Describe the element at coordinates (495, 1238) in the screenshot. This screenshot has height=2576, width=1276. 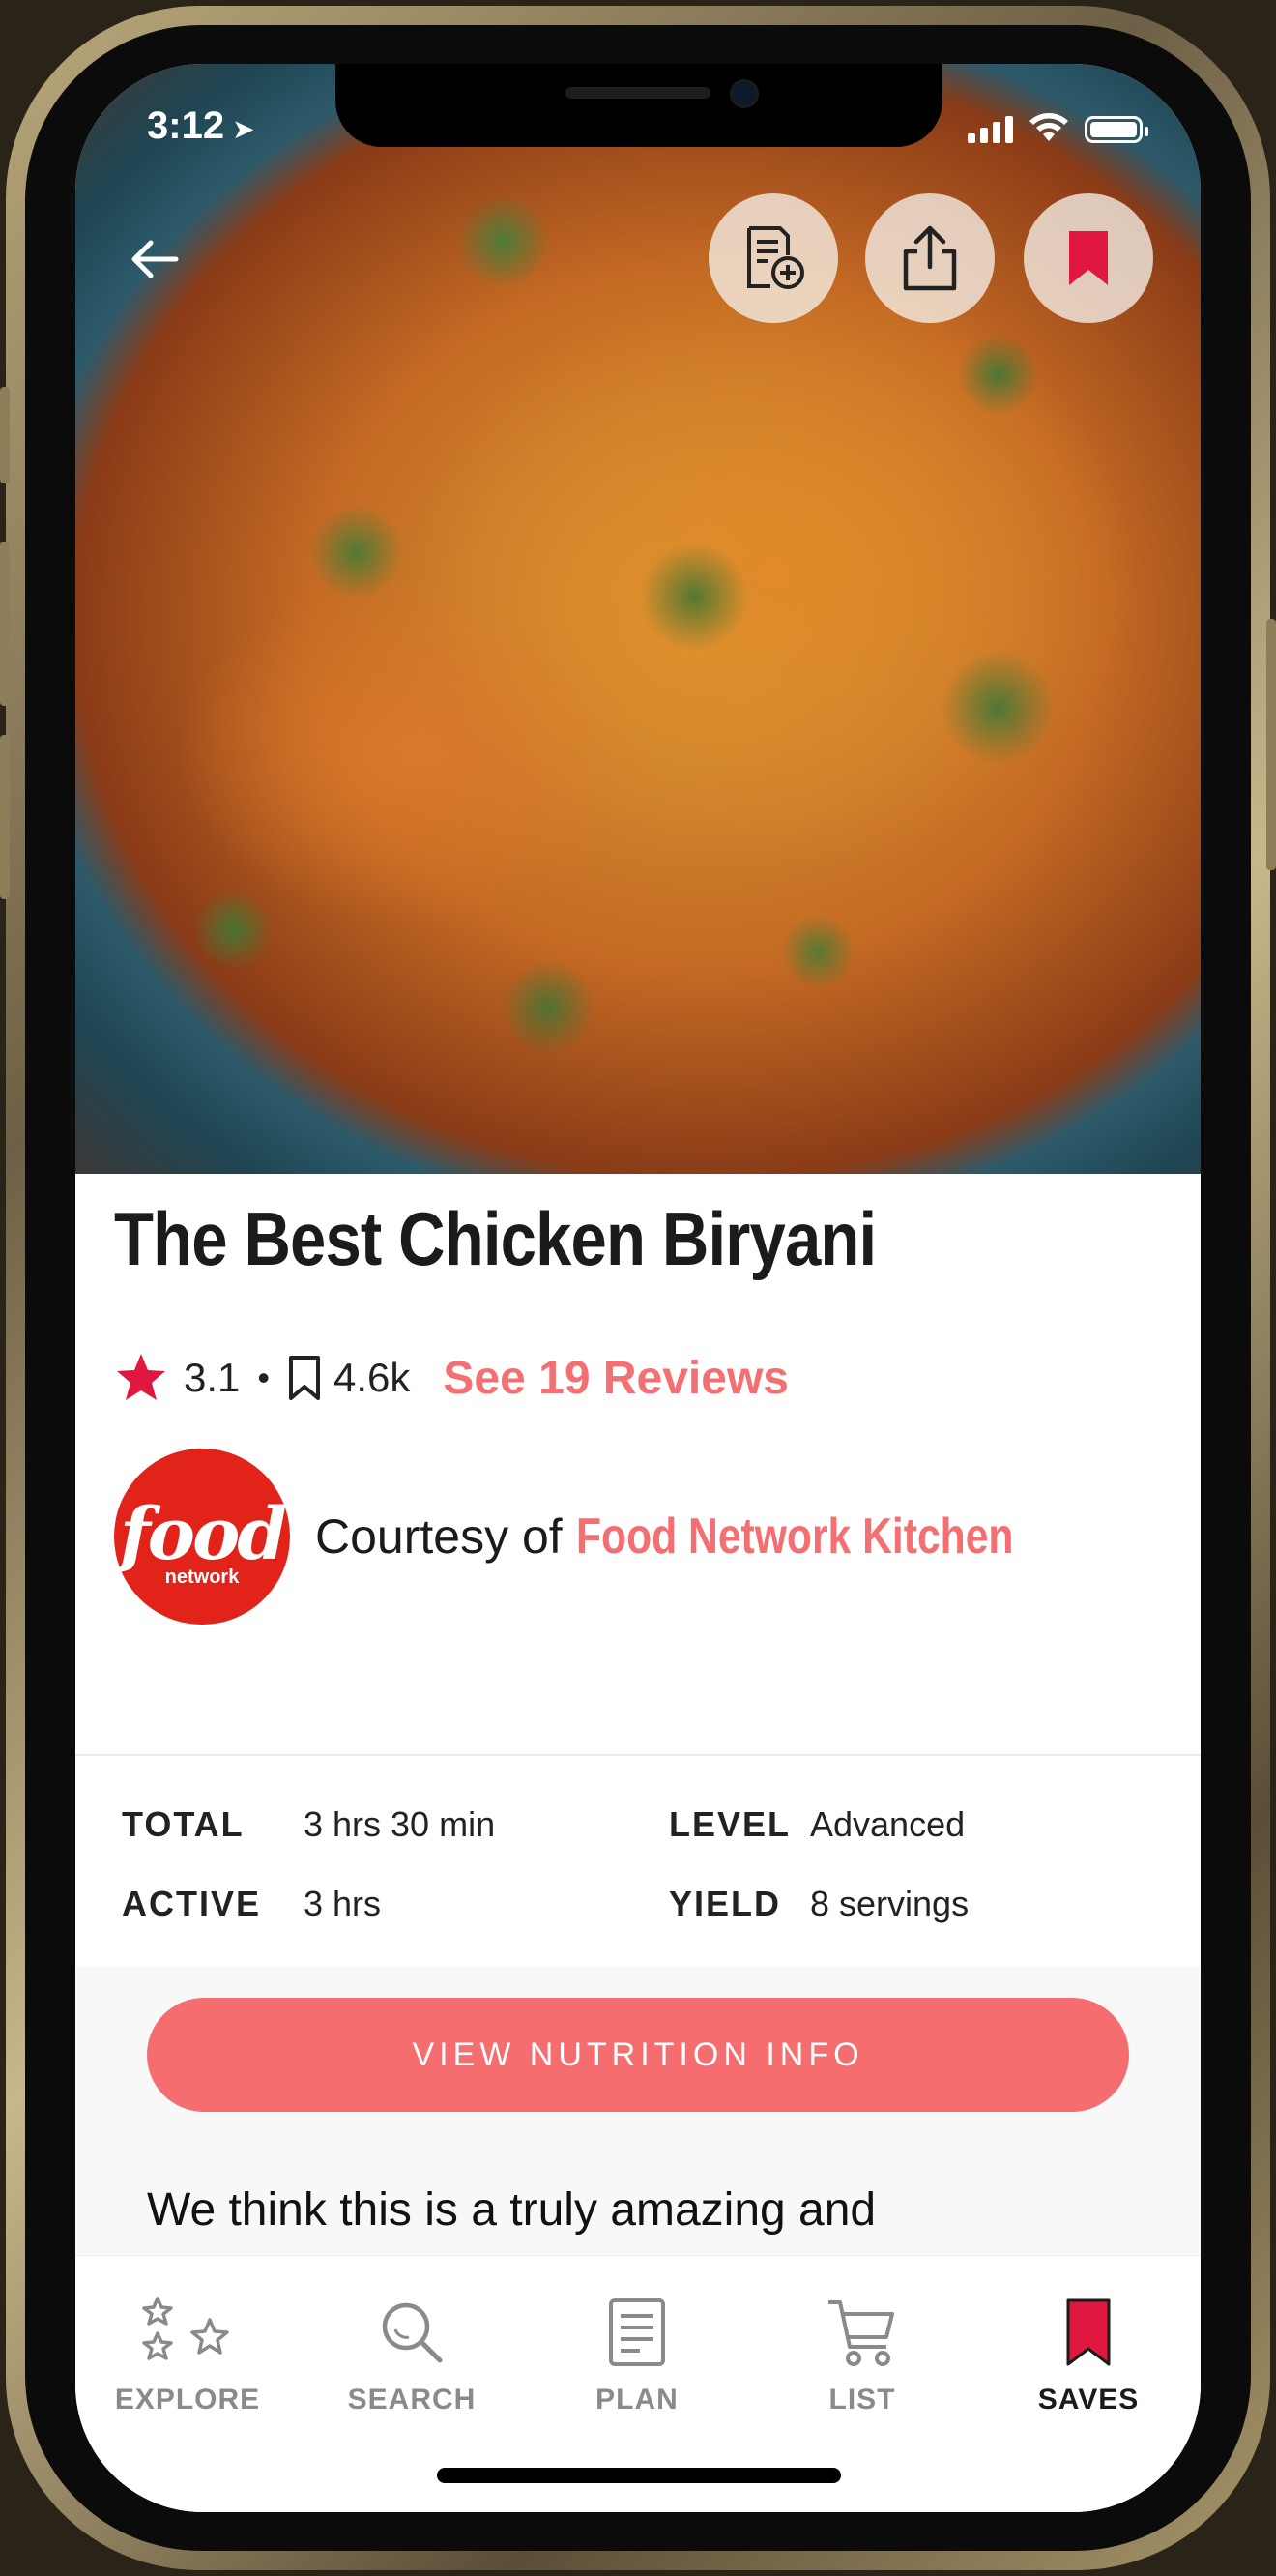
I see `recipe-title: The Best Chicken Biryani` at that location.